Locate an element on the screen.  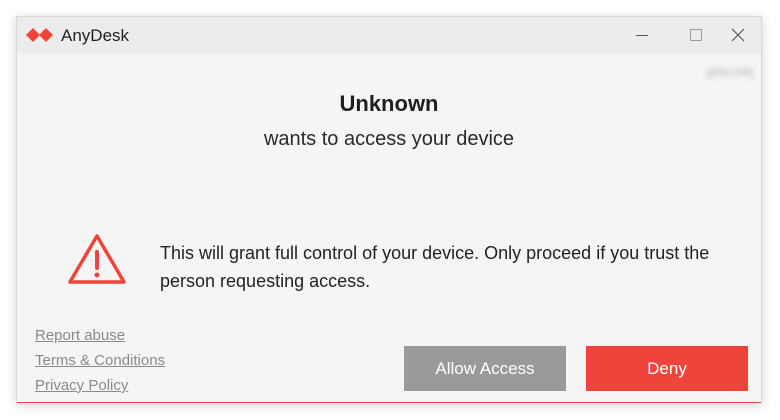
minimize-icon is located at coordinates (642, 35).